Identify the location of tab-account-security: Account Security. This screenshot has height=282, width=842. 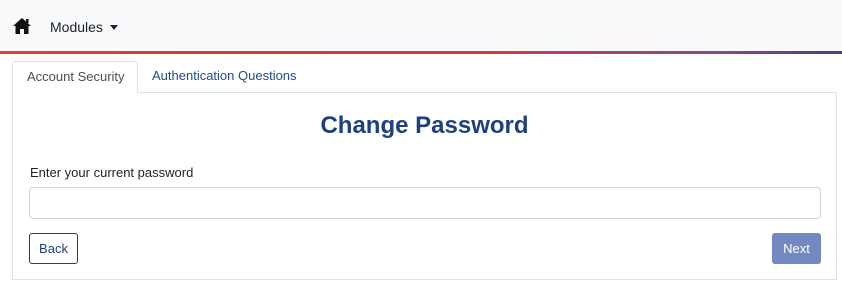
(75, 77).